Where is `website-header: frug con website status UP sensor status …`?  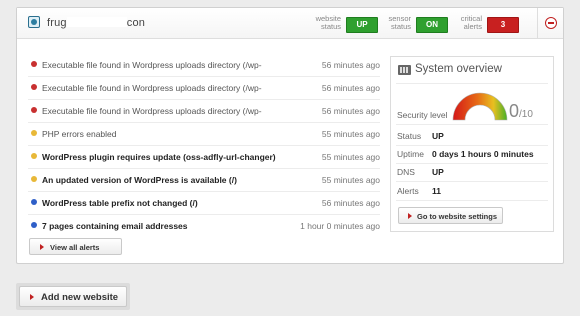
website-header: frug con website status UP sensor status … is located at coordinates (290, 23).